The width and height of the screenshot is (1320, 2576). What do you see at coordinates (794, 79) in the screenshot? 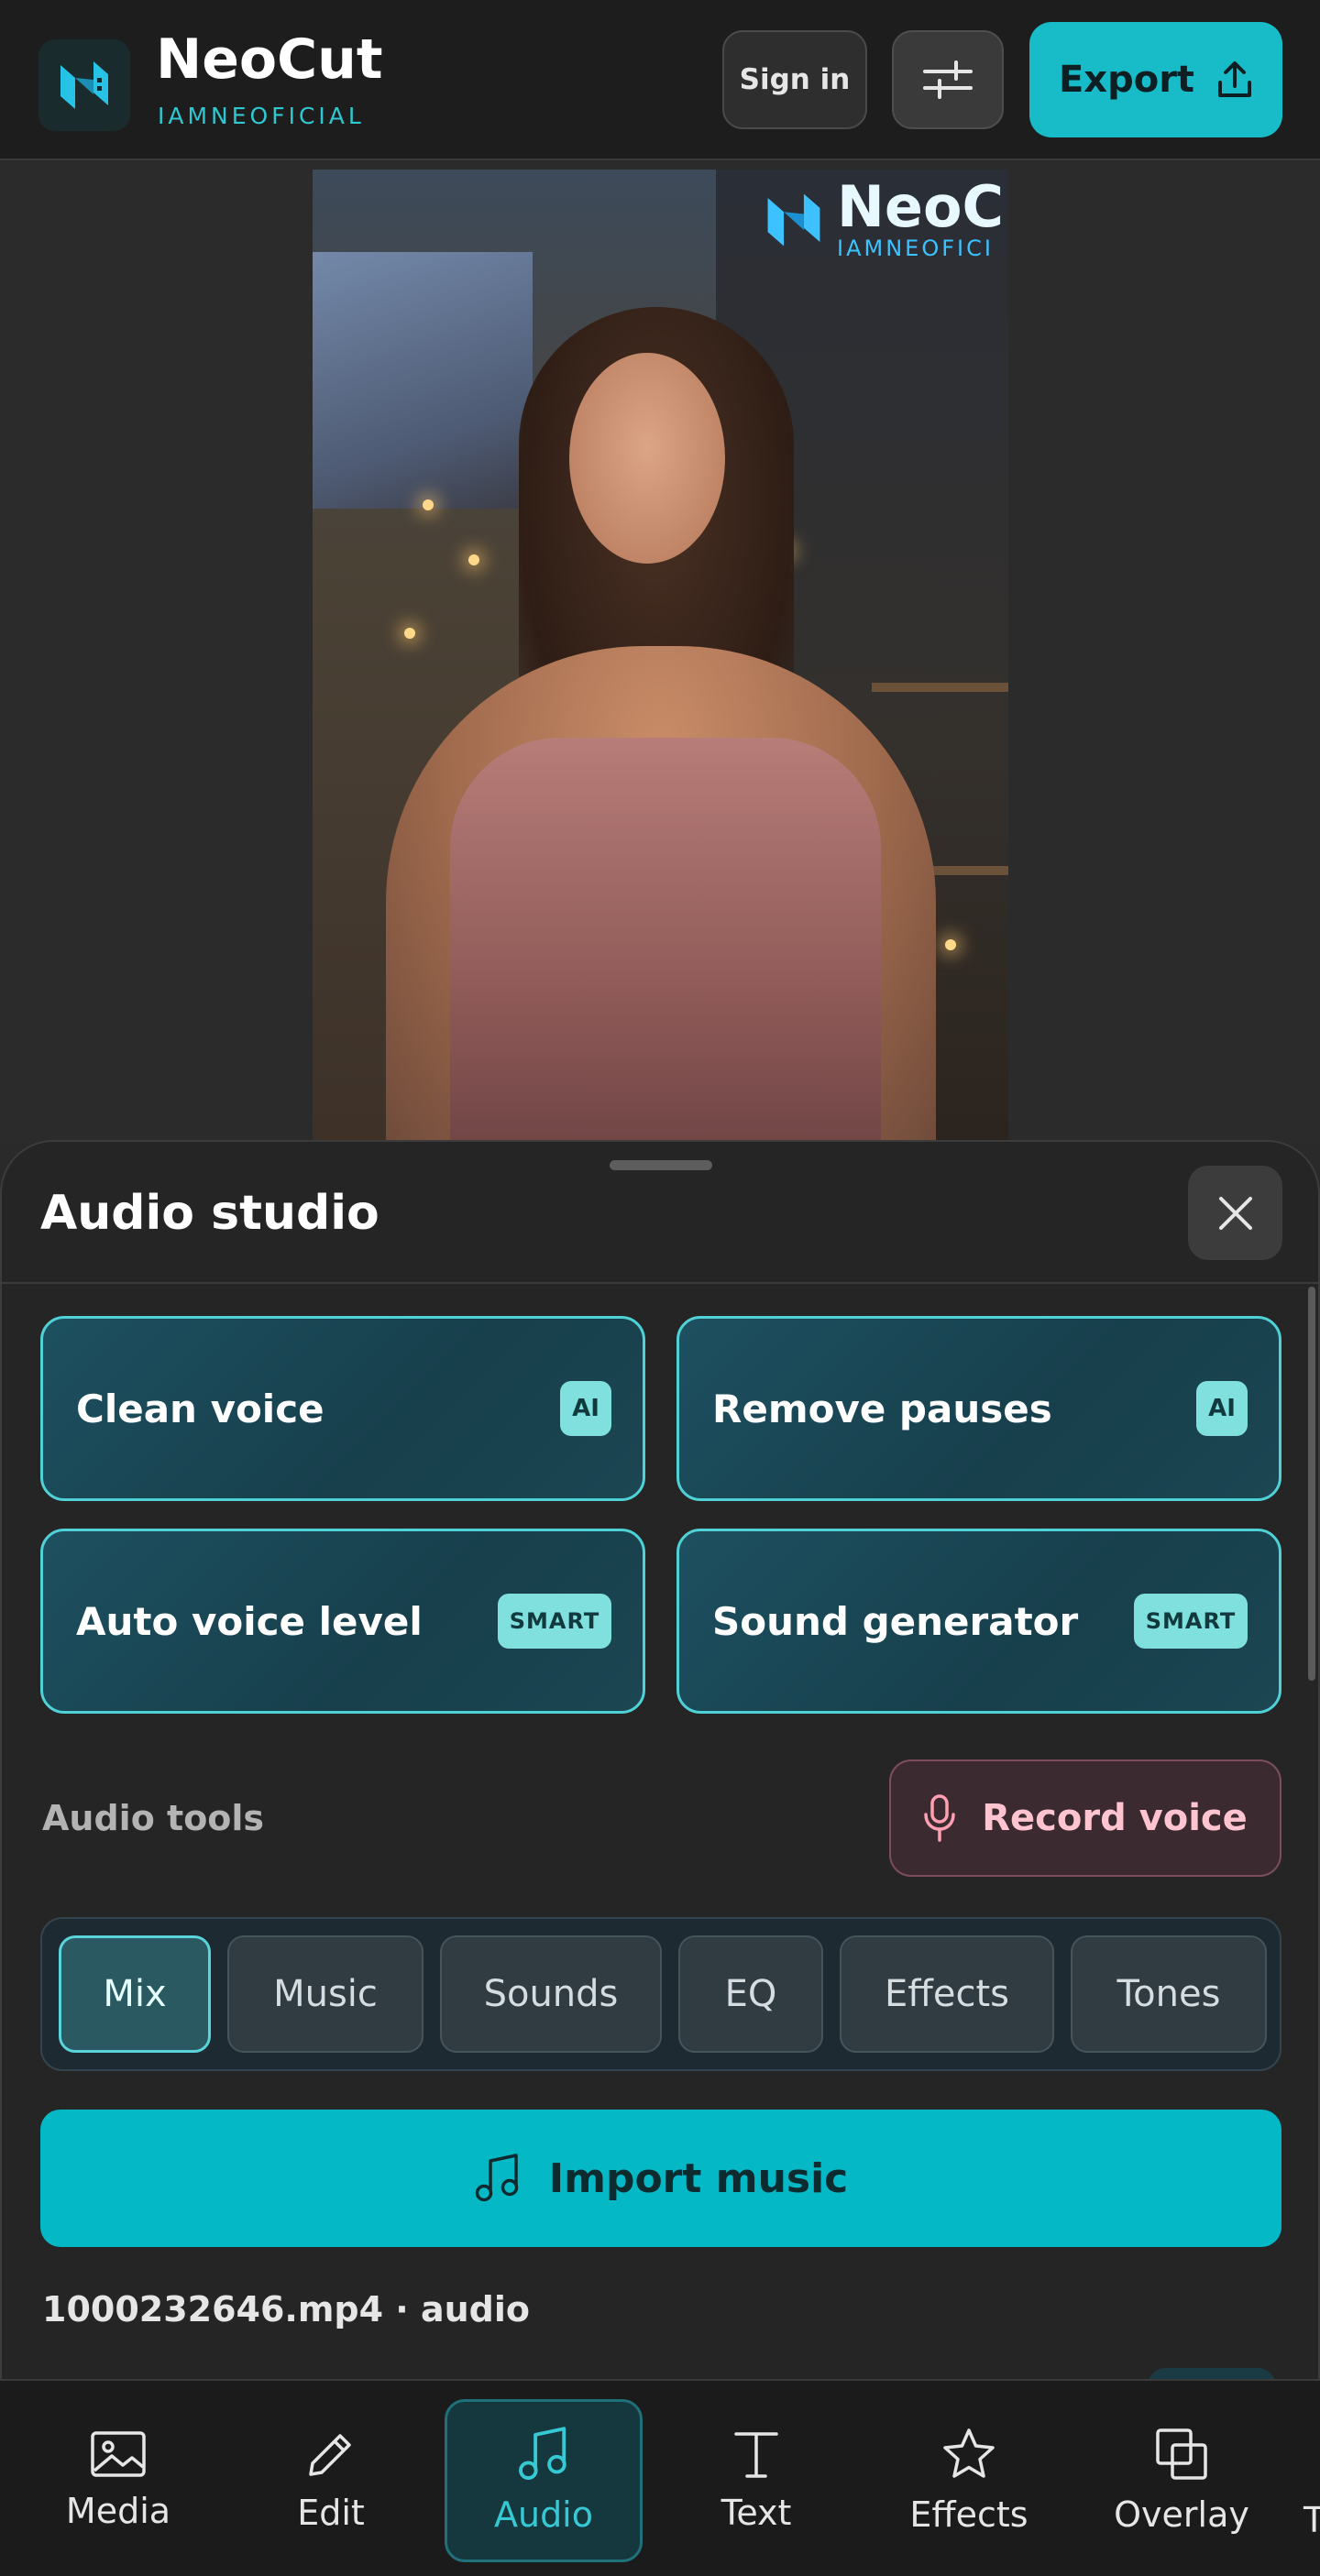
I see `sign-in-button: Sign in` at bounding box center [794, 79].